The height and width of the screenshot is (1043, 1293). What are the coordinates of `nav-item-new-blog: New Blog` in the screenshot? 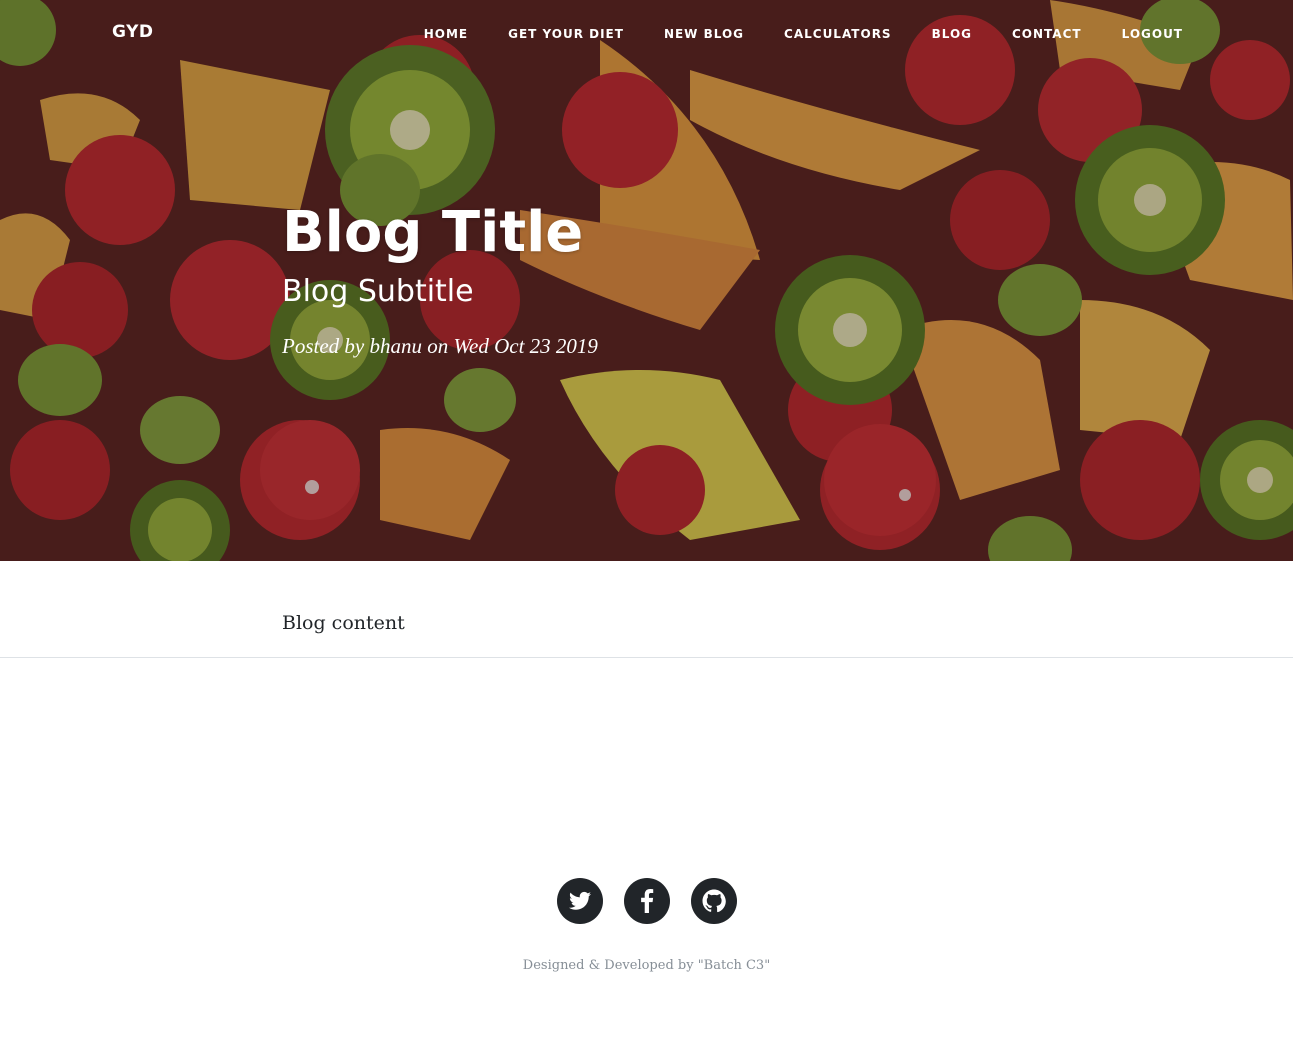 It's located at (704, 34).